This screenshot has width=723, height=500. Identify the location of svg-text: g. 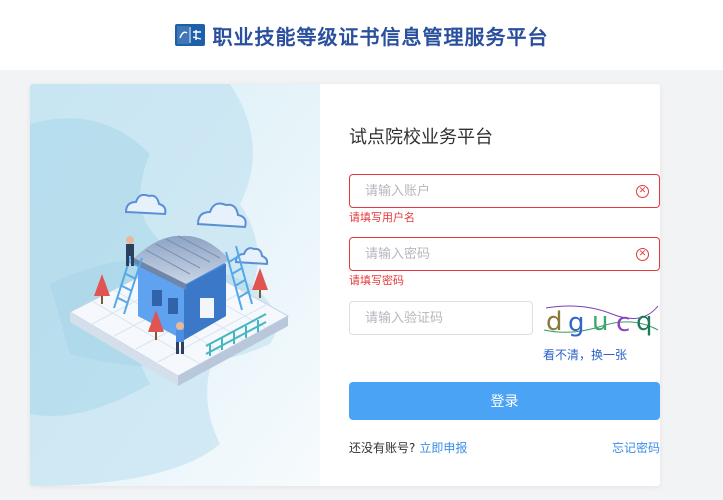
(576, 323).